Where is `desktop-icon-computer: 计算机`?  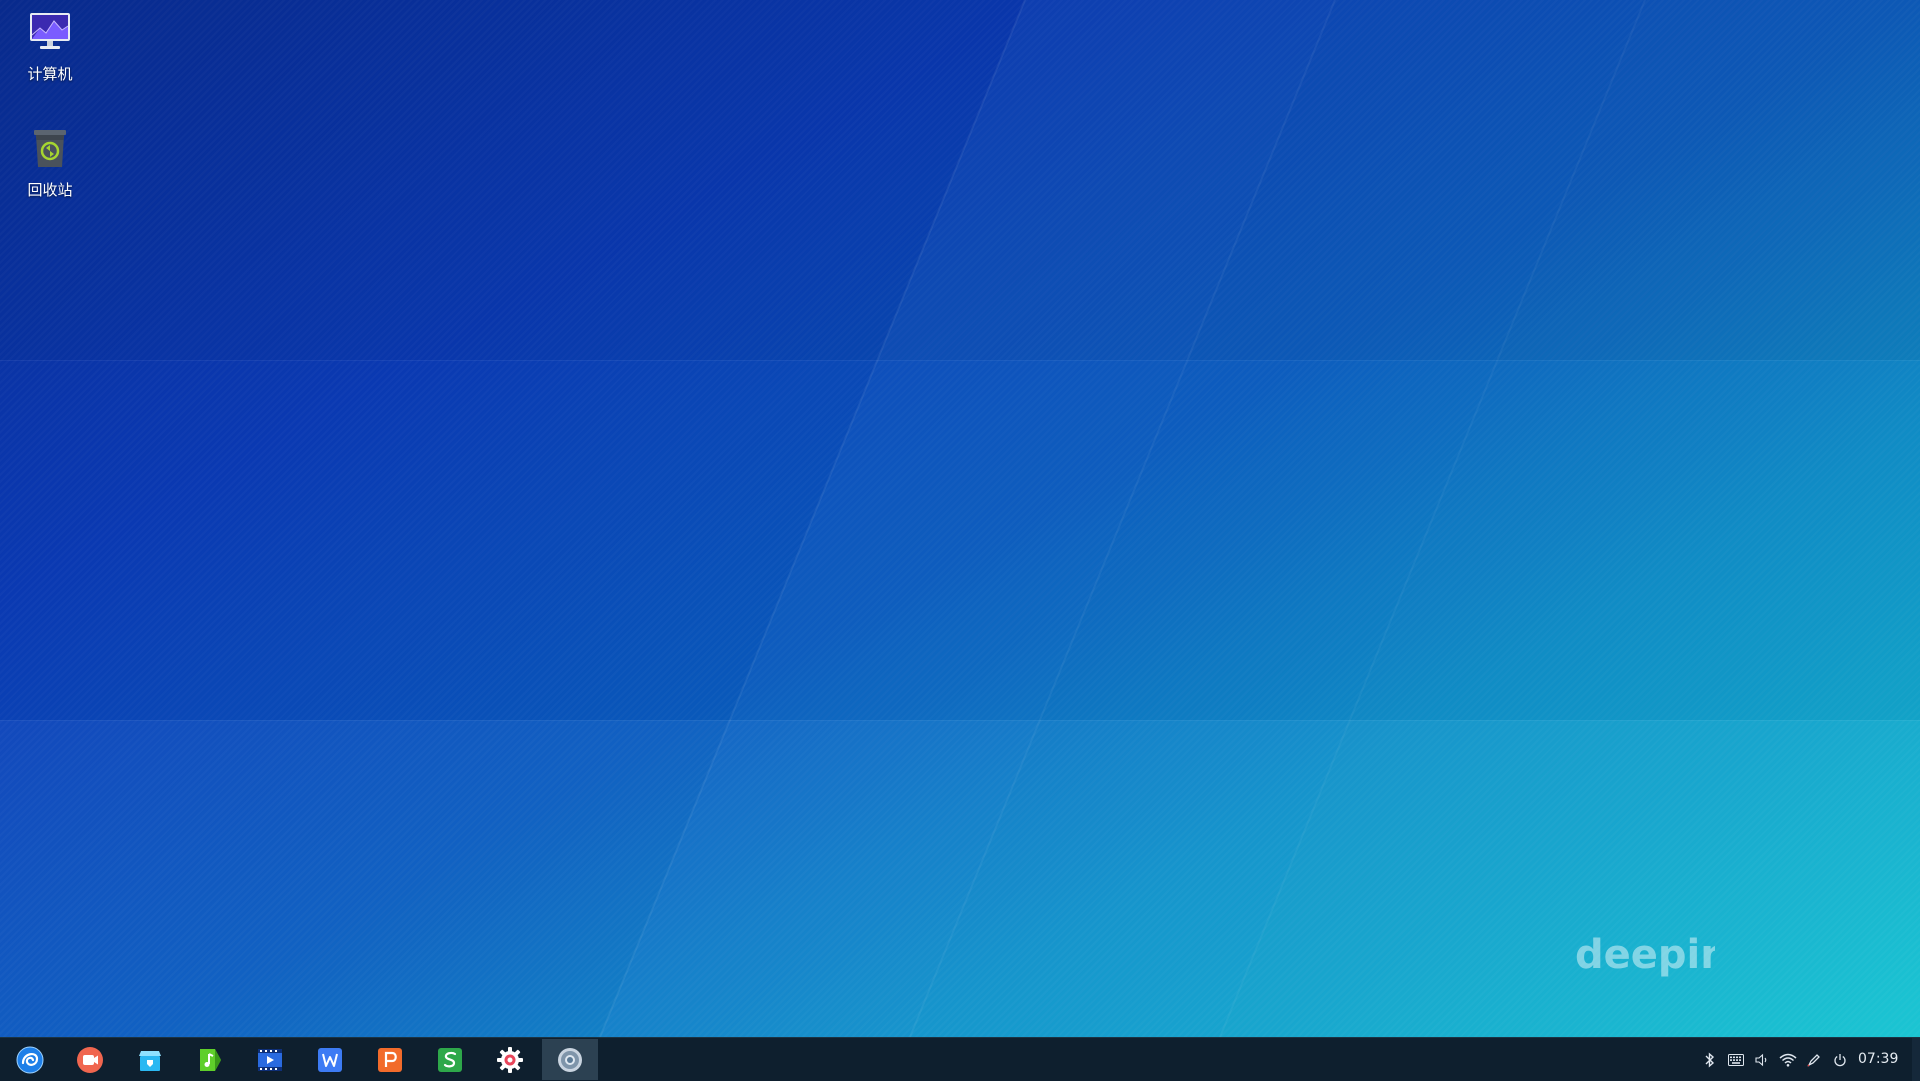
desktop-icon-computer: 计算机 is located at coordinates (50, 46).